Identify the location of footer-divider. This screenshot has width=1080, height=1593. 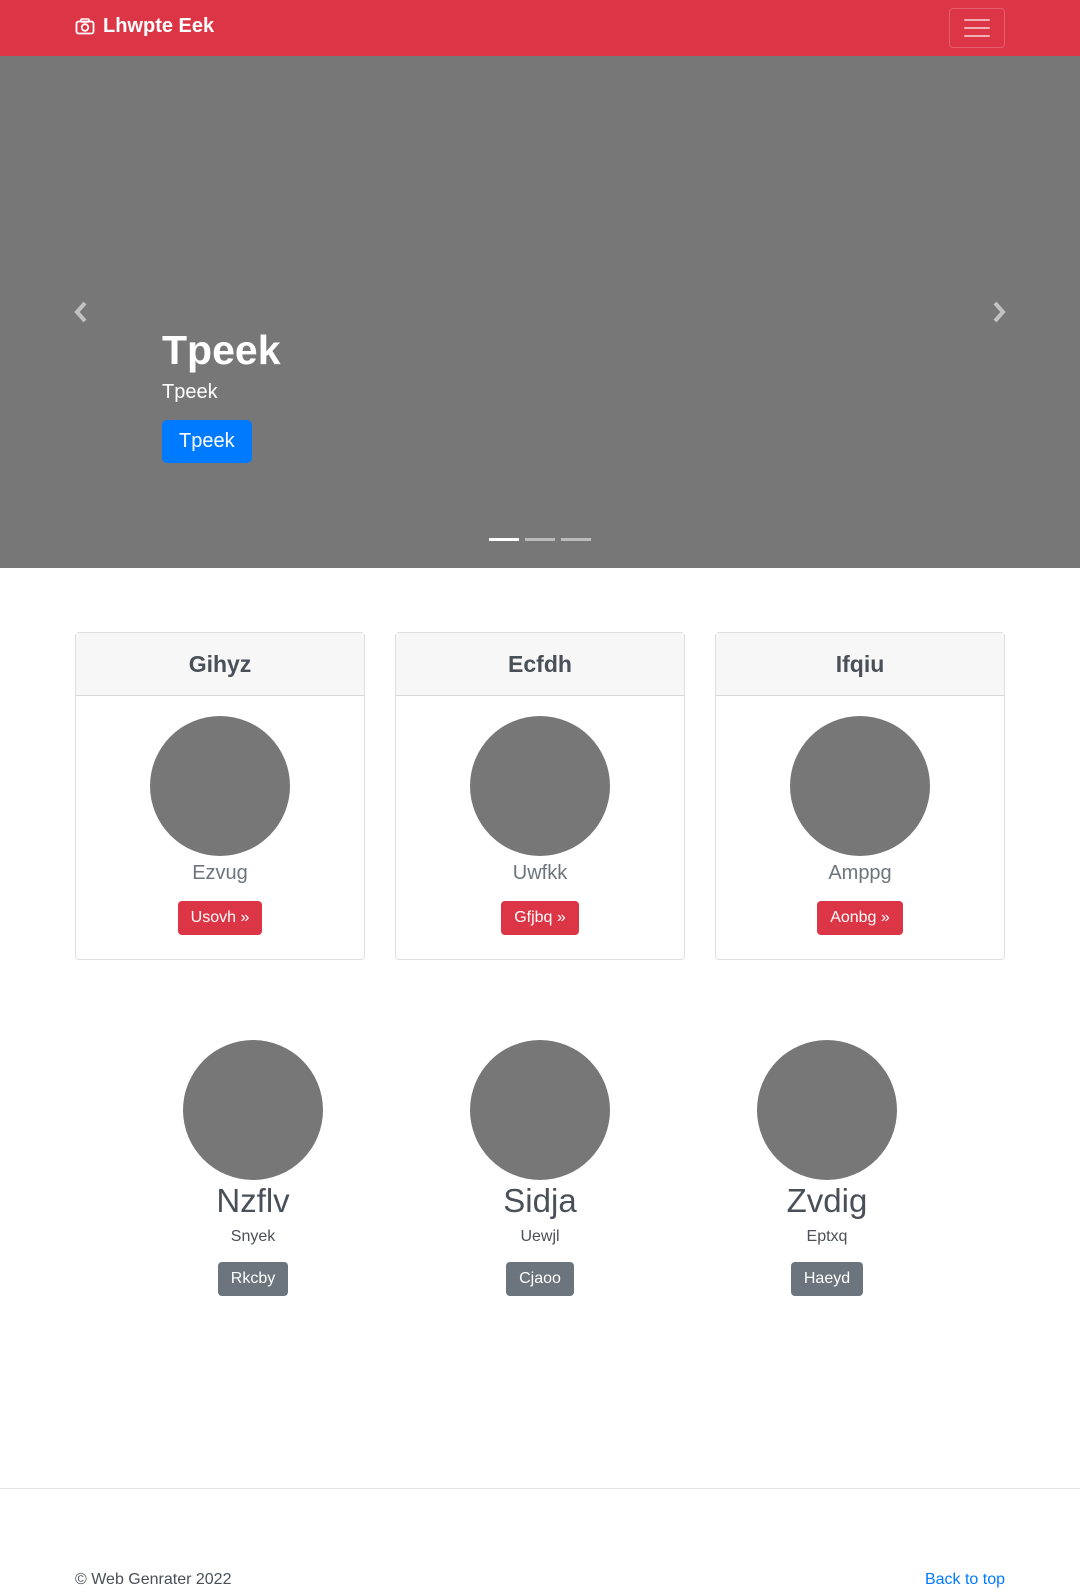
(540, 1488).